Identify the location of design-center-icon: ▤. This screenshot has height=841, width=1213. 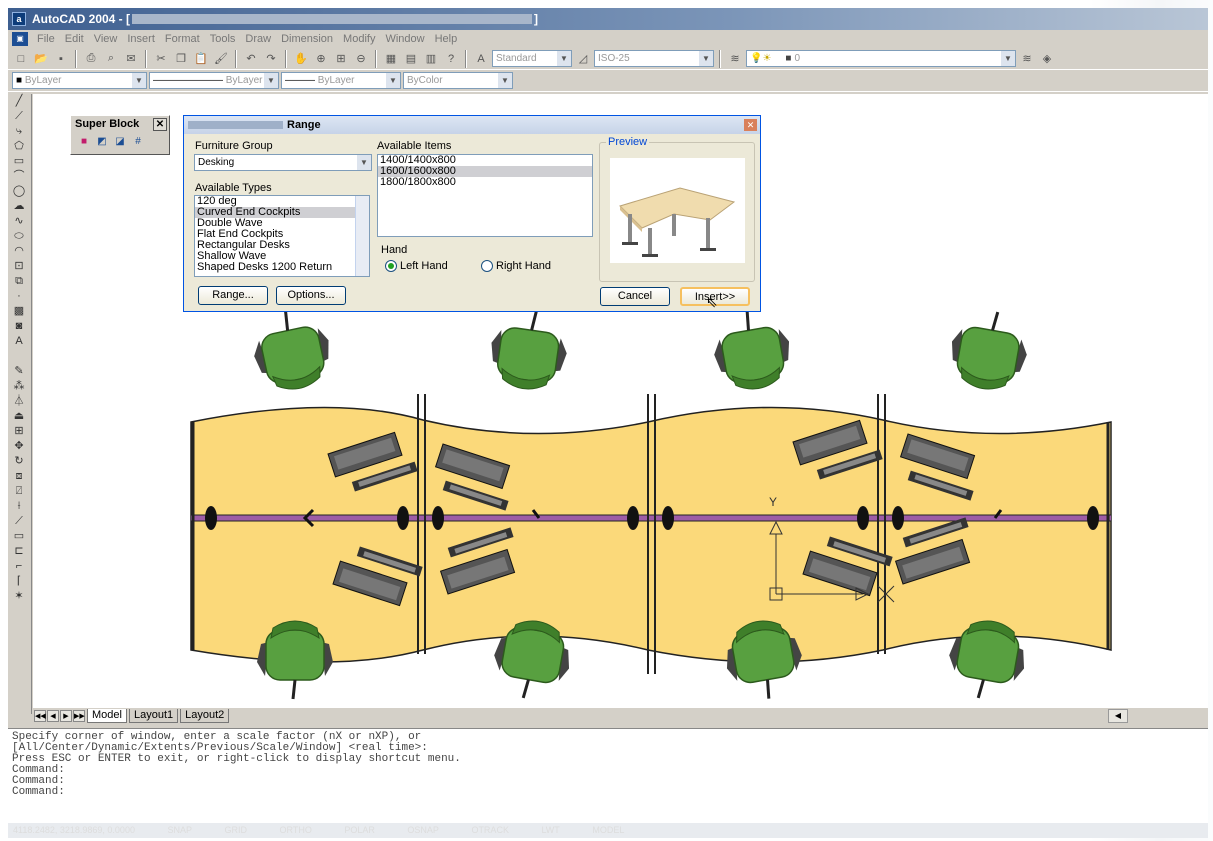
(411, 59).